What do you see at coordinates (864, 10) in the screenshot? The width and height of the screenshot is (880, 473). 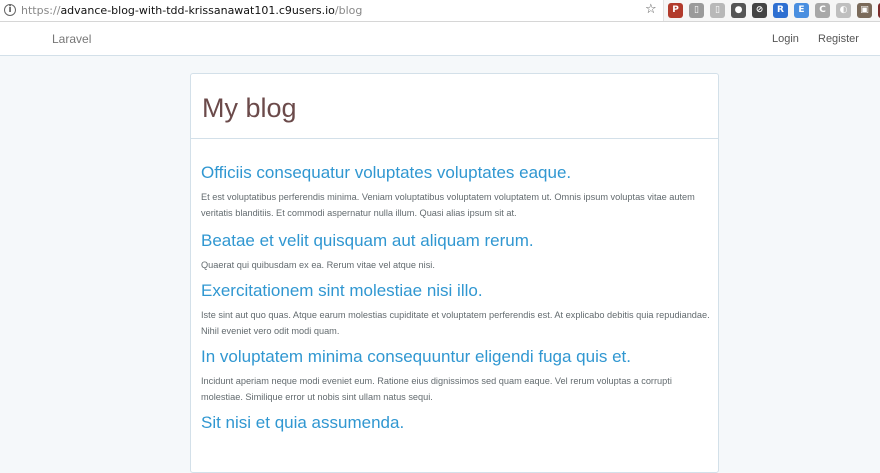 I see `extension-photo-icon: ▣` at bounding box center [864, 10].